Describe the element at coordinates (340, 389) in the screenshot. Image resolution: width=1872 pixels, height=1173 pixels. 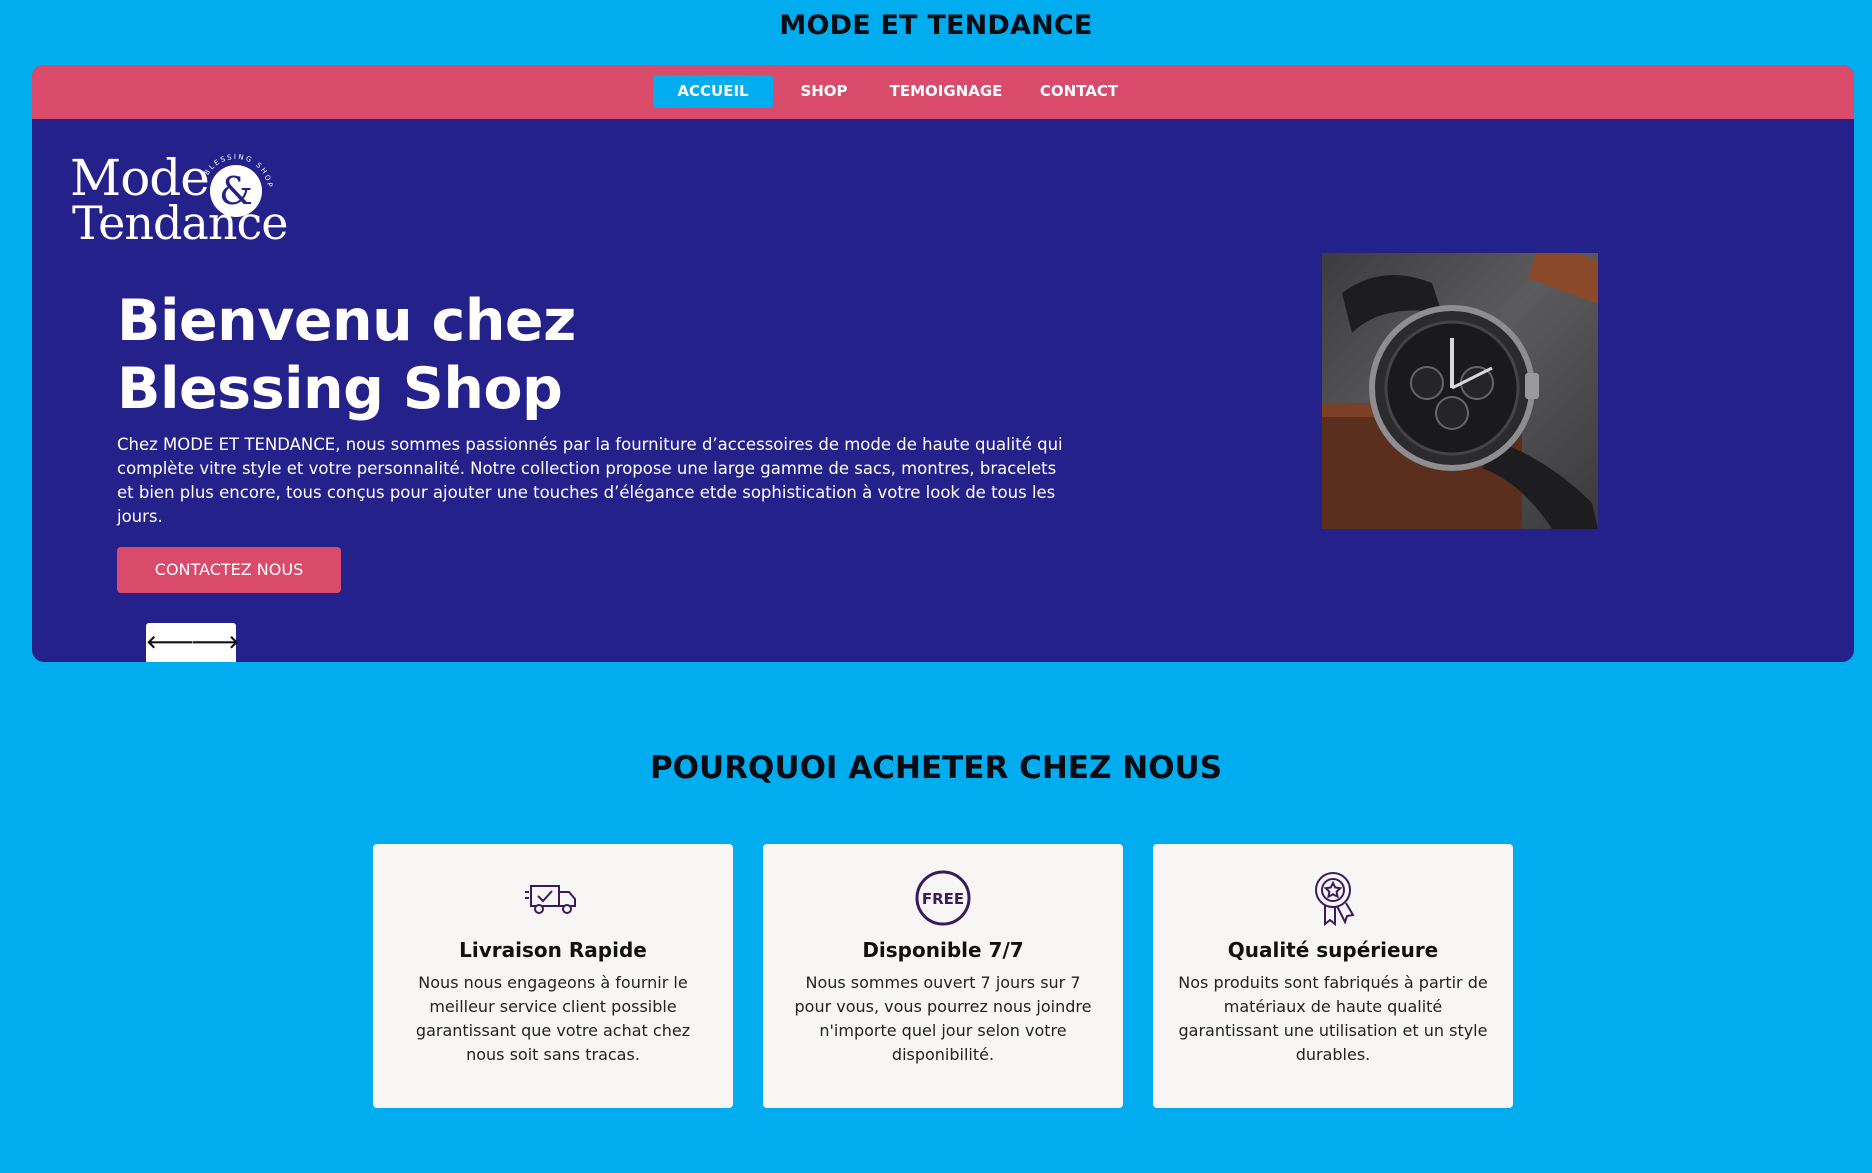
I see `hero-heading-line2: Blessing Shop` at that location.